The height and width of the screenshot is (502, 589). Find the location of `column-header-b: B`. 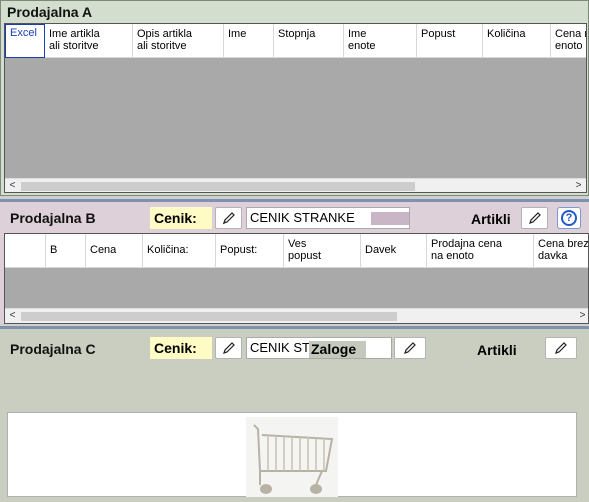

column-header-b: B is located at coordinates (66, 251).